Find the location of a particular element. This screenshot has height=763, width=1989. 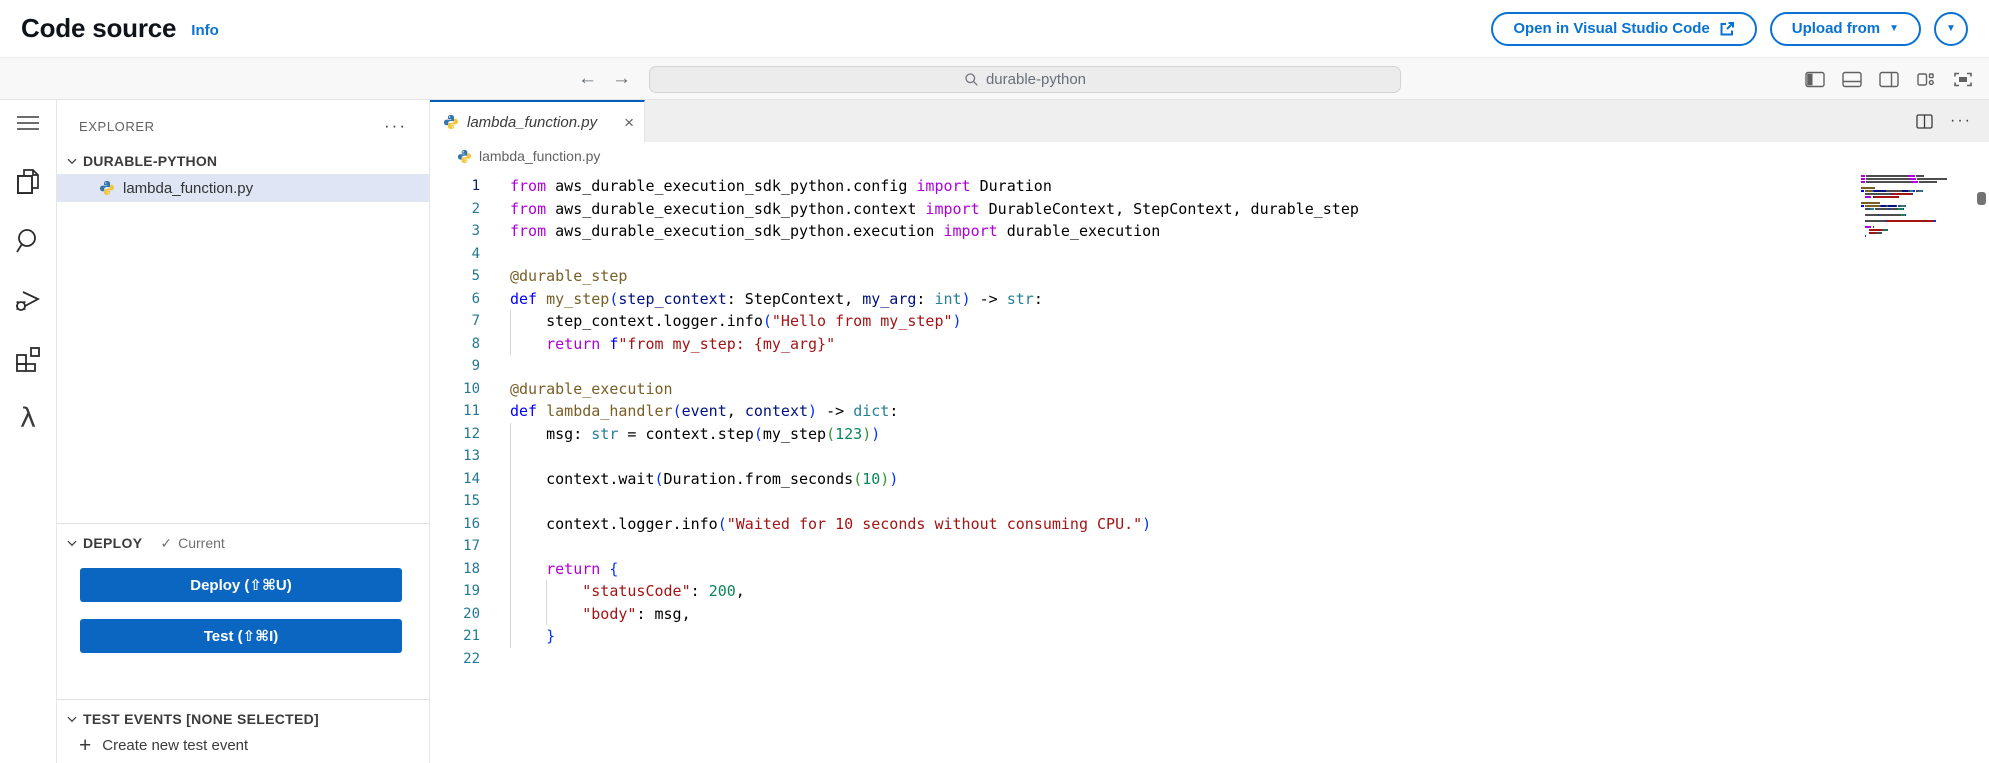

run-debug-icon is located at coordinates (28, 300).